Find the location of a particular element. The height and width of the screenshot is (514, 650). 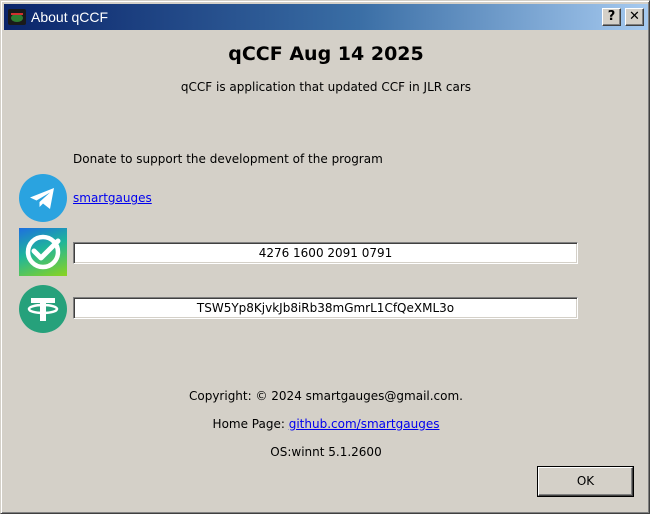

homepage-row: Home Page: github.com/smartgauges is located at coordinates (325, 424).